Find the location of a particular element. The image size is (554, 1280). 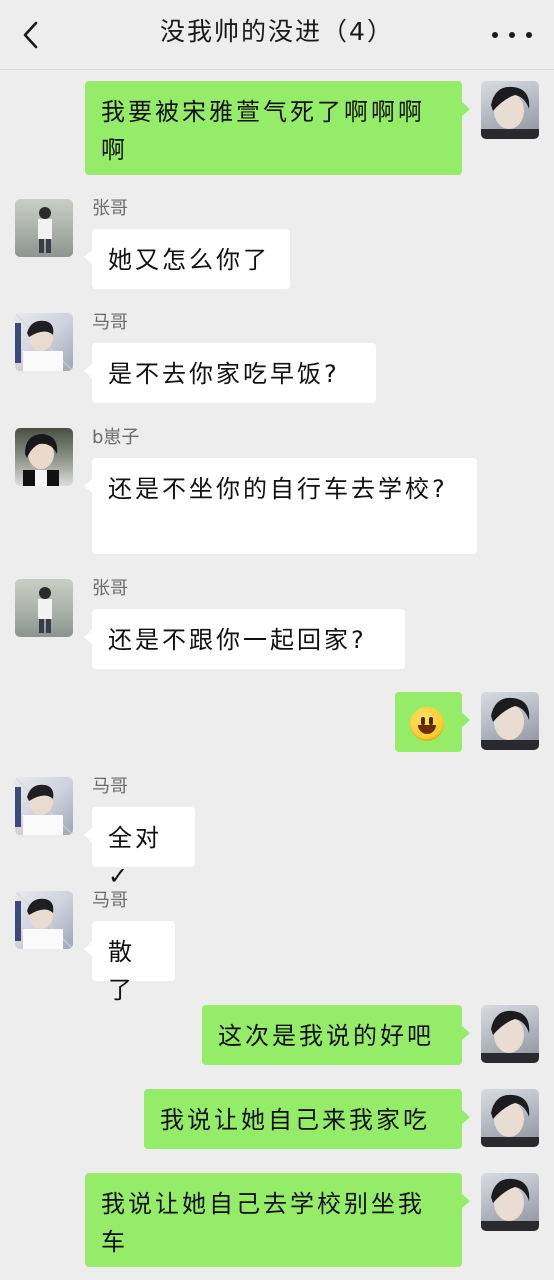

message-bubble: 还是不坐你的自行车去学校? is located at coordinates (280, 506).